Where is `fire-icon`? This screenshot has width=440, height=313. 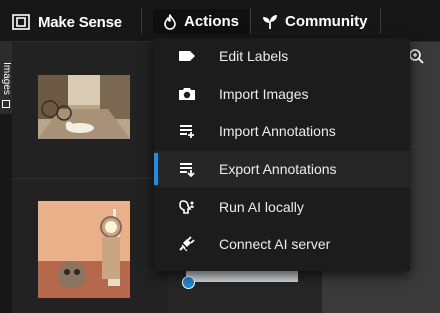
fire-icon is located at coordinates (170, 21).